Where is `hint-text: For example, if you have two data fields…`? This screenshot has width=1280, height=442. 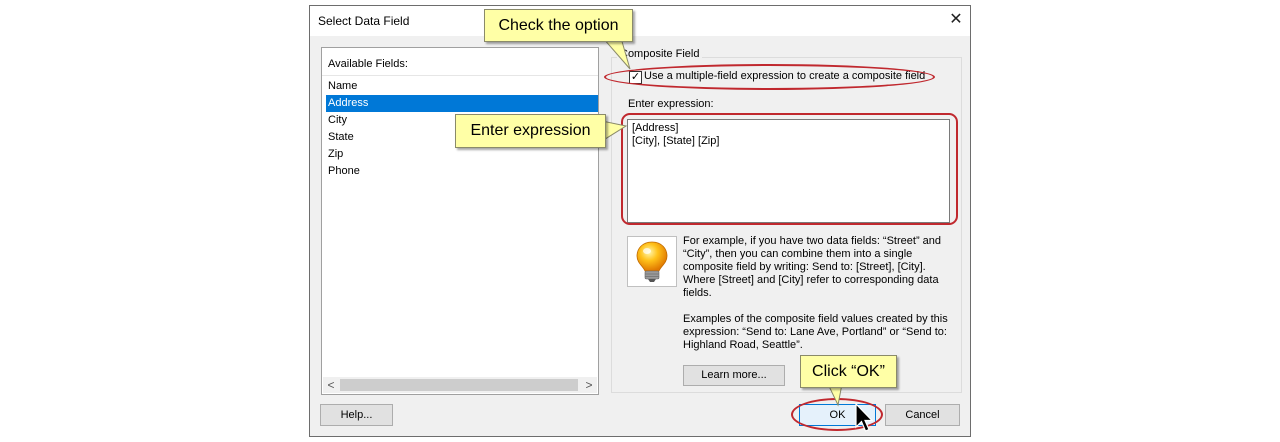
hint-text: For example, if you have two data fields… is located at coordinates (818, 300).